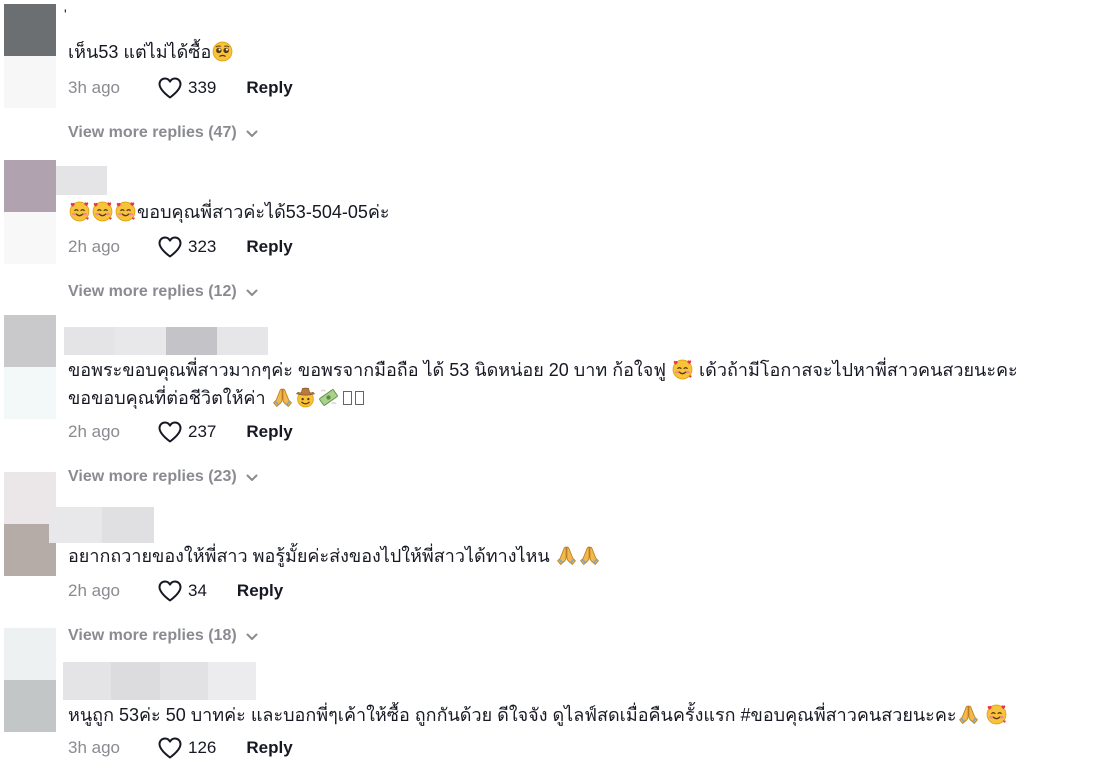 The image size is (1098, 770). I want to click on view-more-replies: View more replies (12), so click(163, 292).